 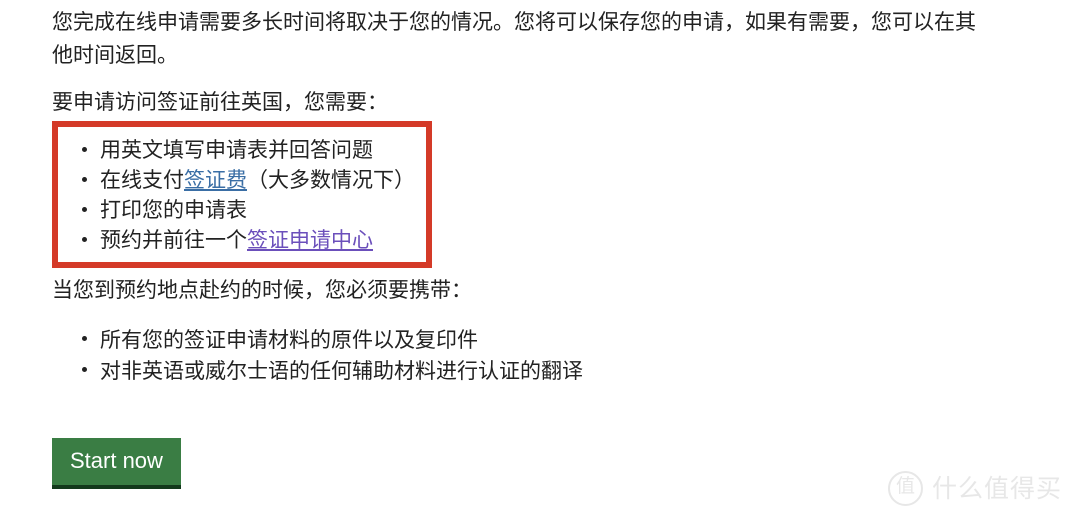 What do you see at coordinates (220, 102) in the screenshot?
I see `requirements-heading: 要申请访问签证前往英国，您需要：` at bounding box center [220, 102].